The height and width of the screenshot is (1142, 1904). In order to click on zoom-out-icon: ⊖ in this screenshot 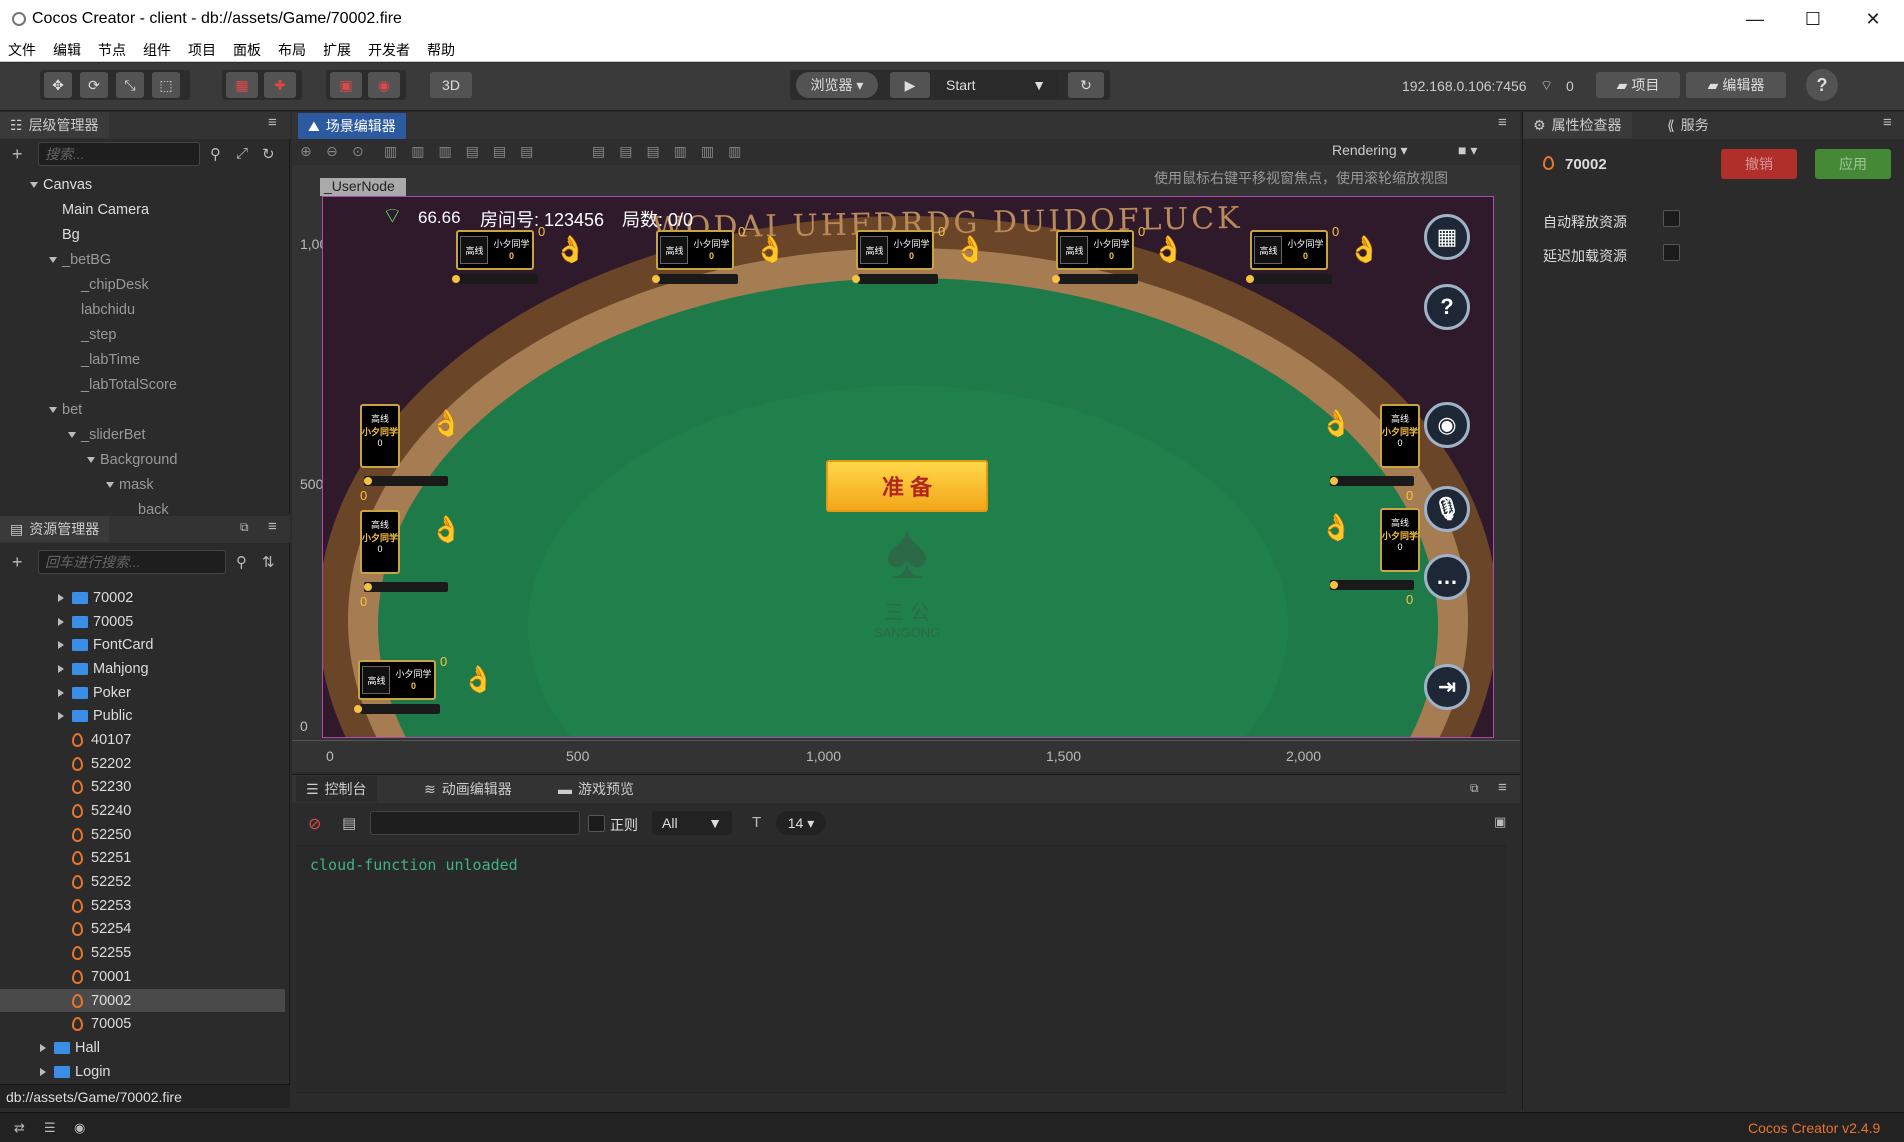, I will do `click(332, 151)`.